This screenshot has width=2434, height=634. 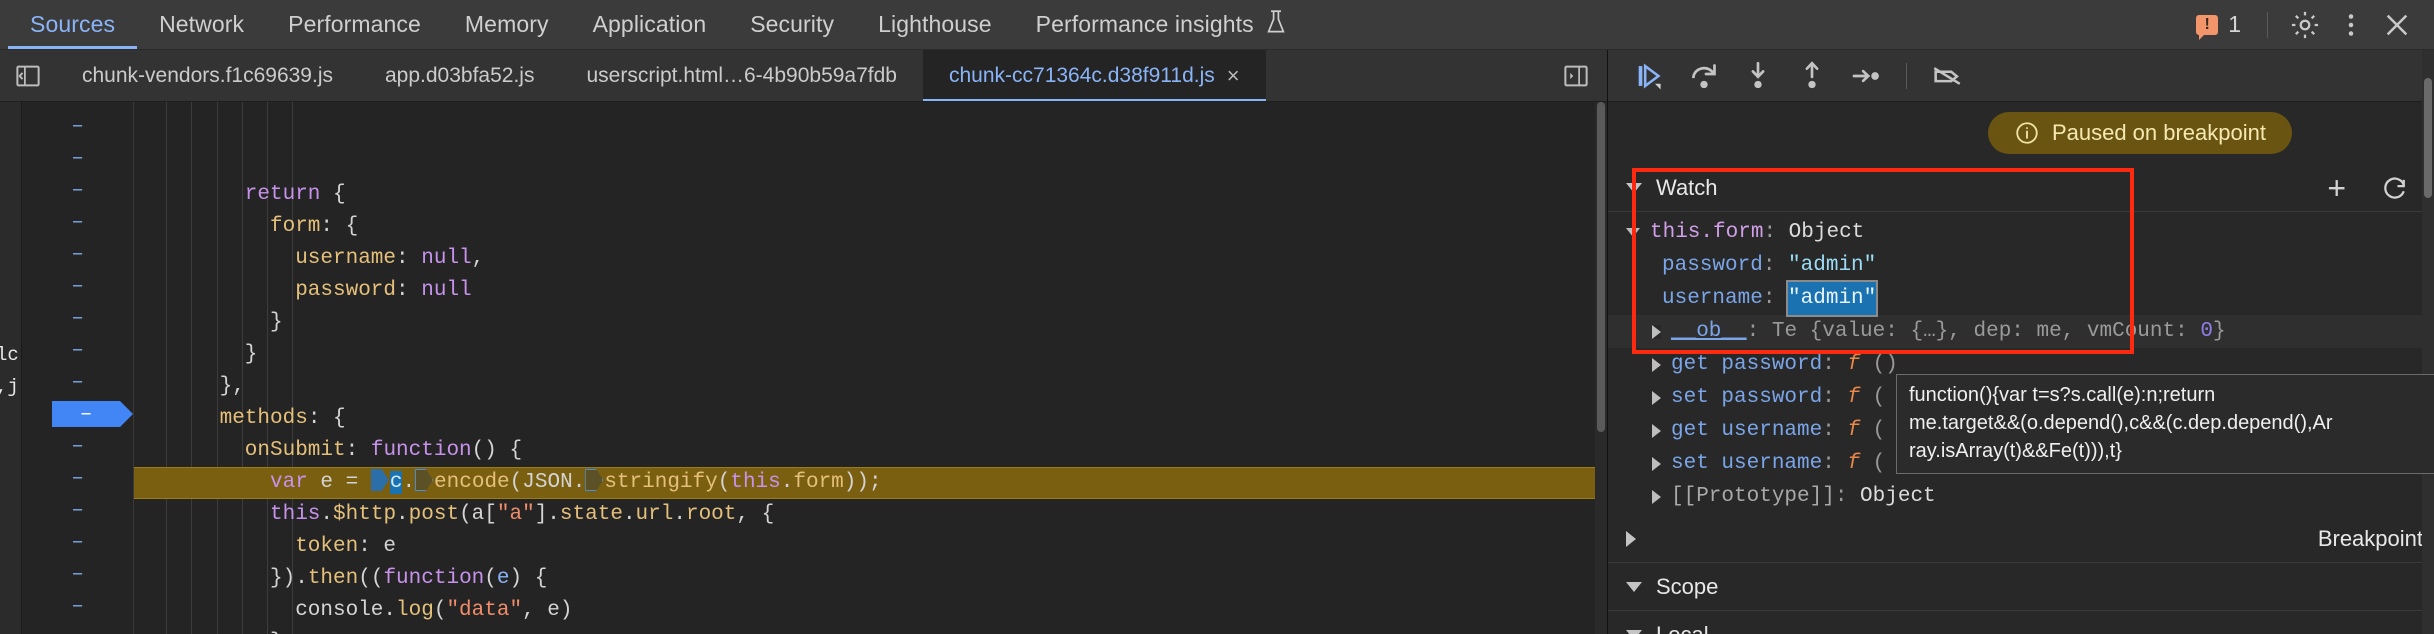 What do you see at coordinates (2428, 138) in the screenshot?
I see `debugger-scrollbar-thumb` at bounding box center [2428, 138].